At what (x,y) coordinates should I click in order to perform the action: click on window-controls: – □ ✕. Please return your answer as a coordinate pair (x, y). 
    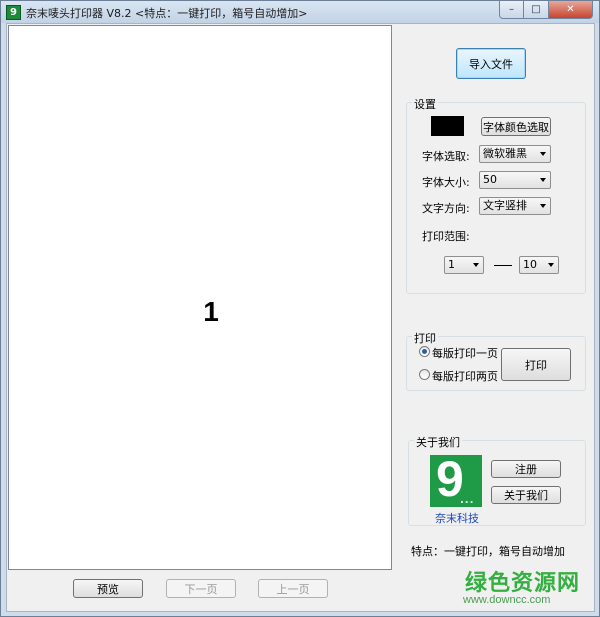
    Looking at the image, I should click on (546, 10).